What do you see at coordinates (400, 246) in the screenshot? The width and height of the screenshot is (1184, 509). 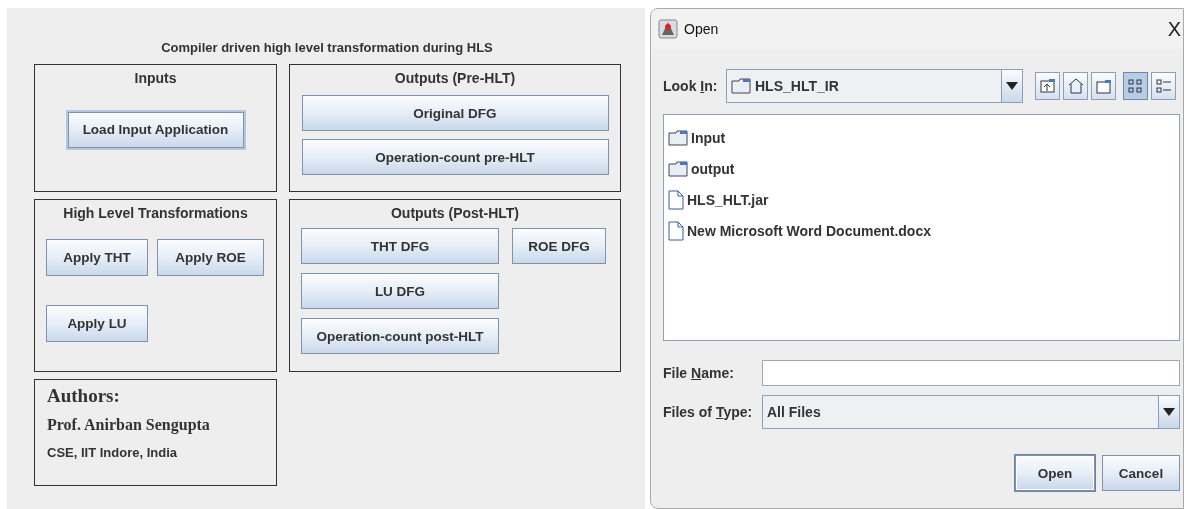 I see `output-button: THT DFG` at bounding box center [400, 246].